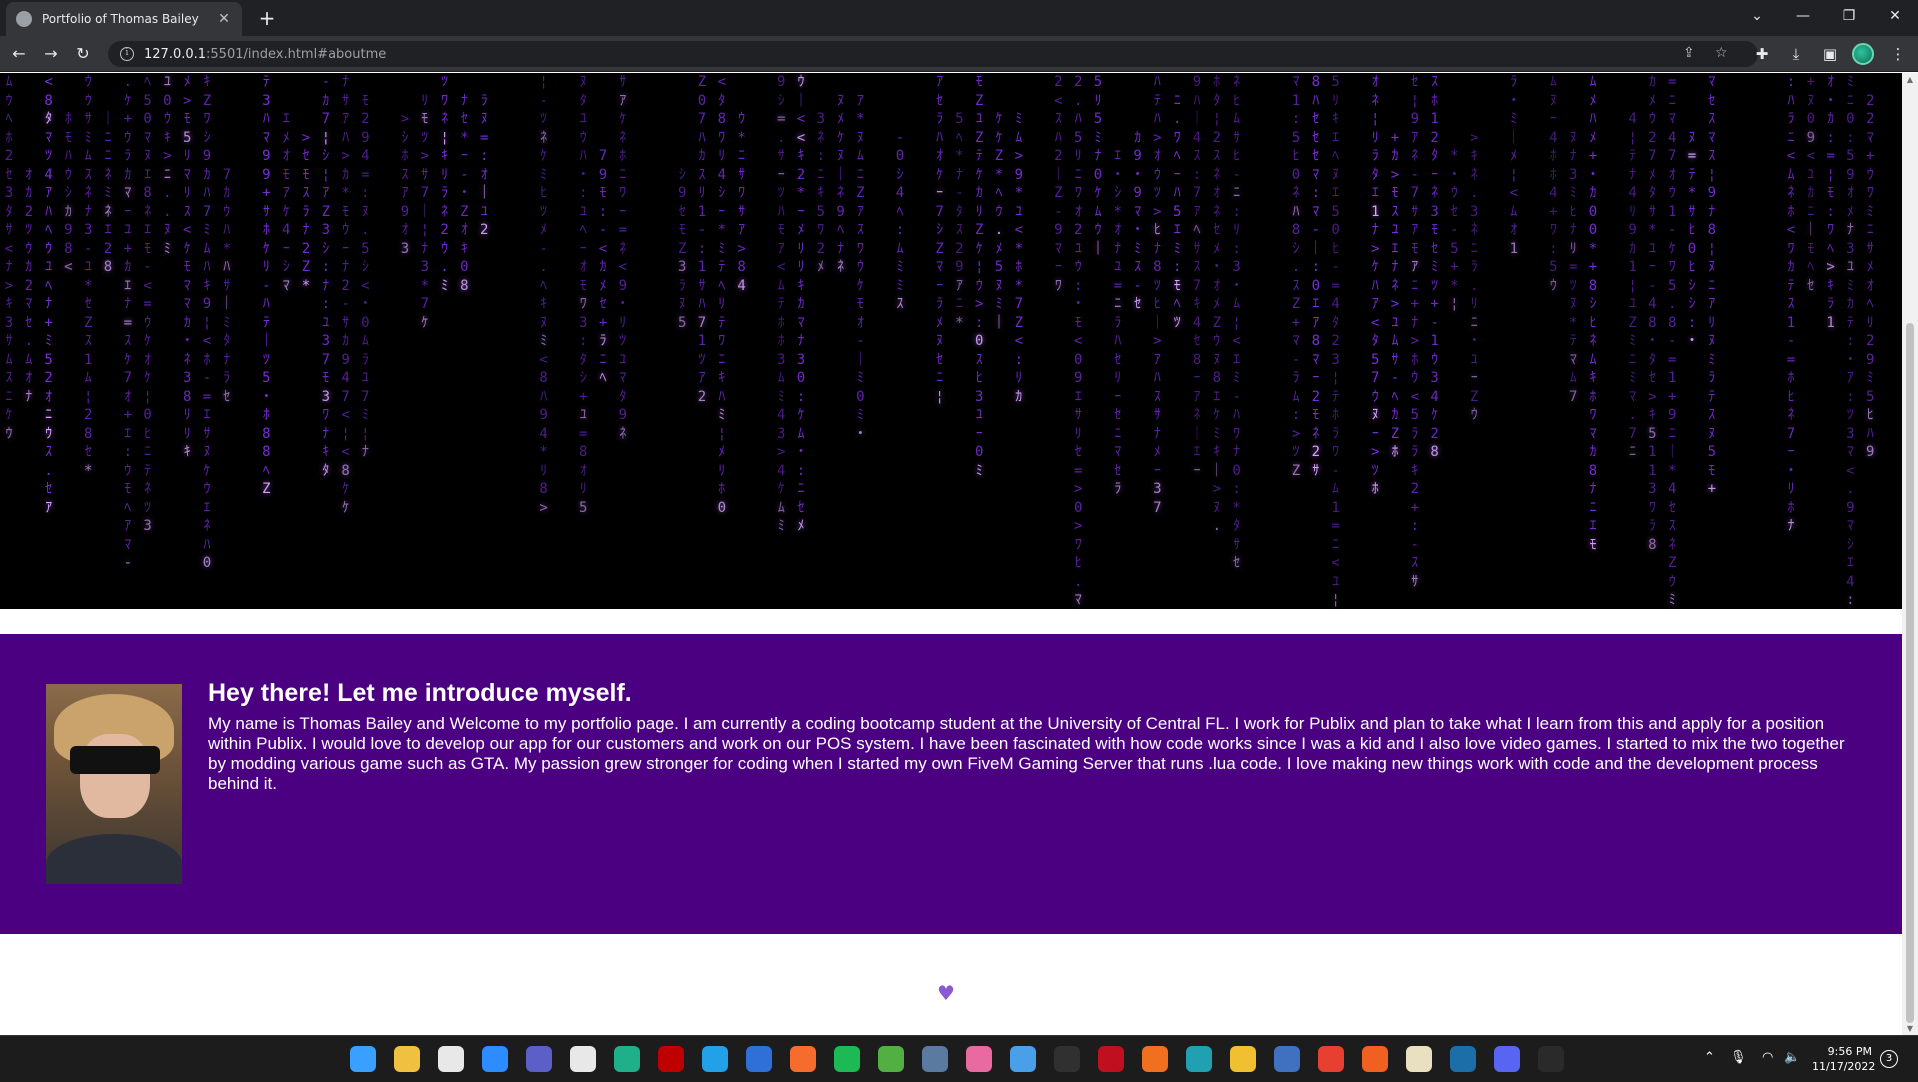 This screenshot has height=1082, width=1918. I want to click on spotify-icon, so click(847, 1059).